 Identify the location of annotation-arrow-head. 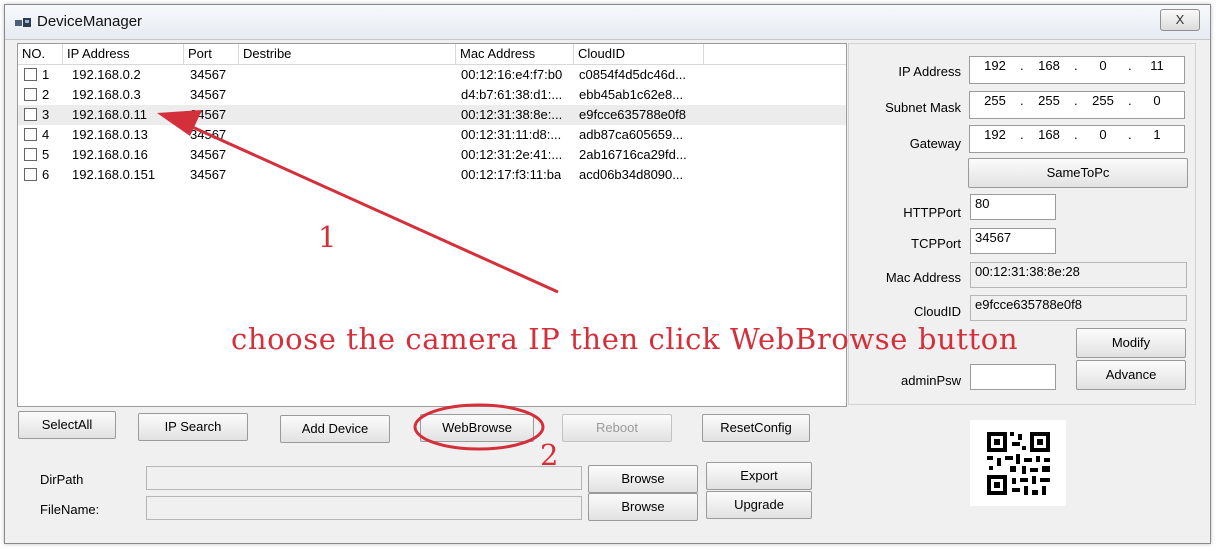
(179, 123).